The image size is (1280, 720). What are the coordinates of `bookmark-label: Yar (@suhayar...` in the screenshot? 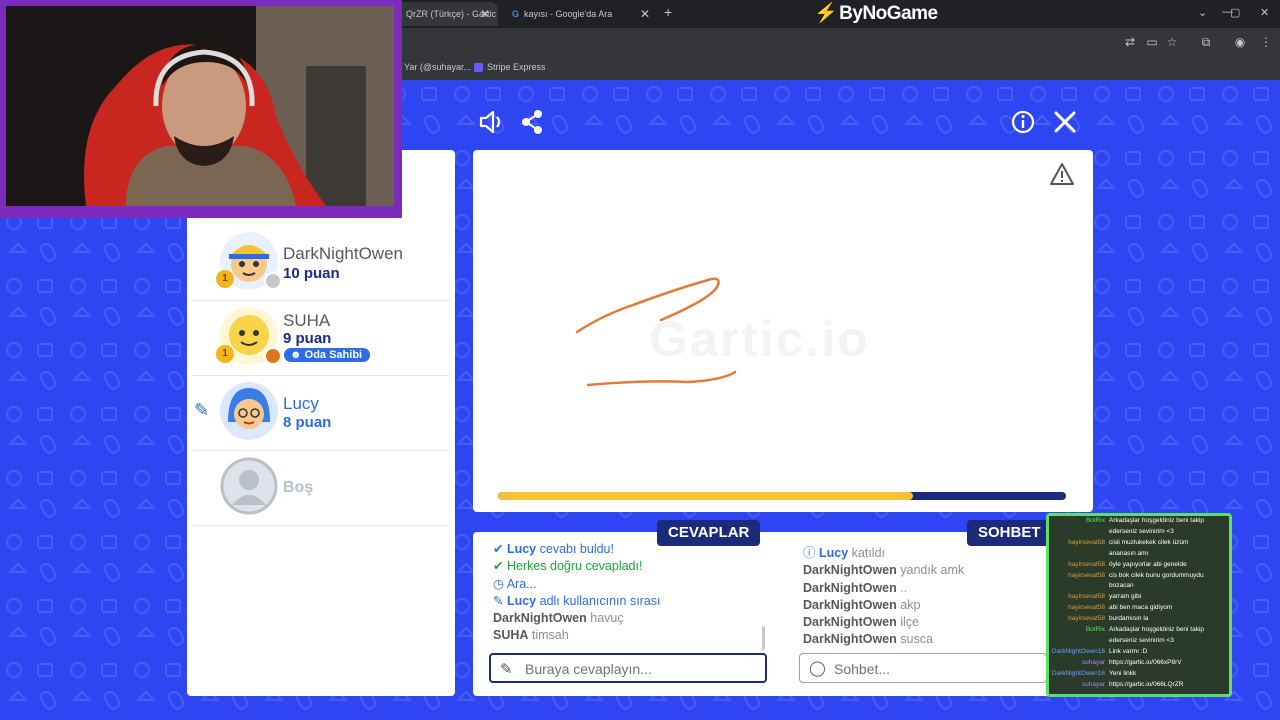 It's located at (437, 67).